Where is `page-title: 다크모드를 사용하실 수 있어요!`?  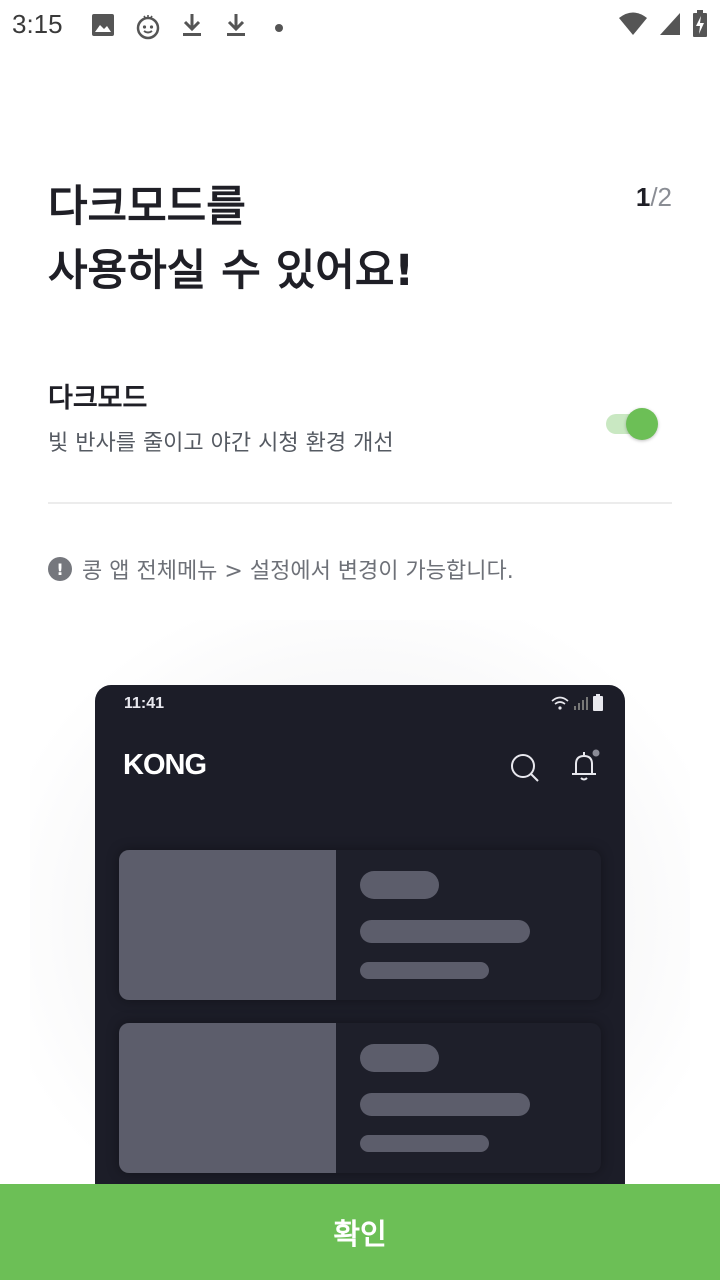 page-title: 다크모드를 사용하실 수 있어요! is located at coordinates (328, 239).